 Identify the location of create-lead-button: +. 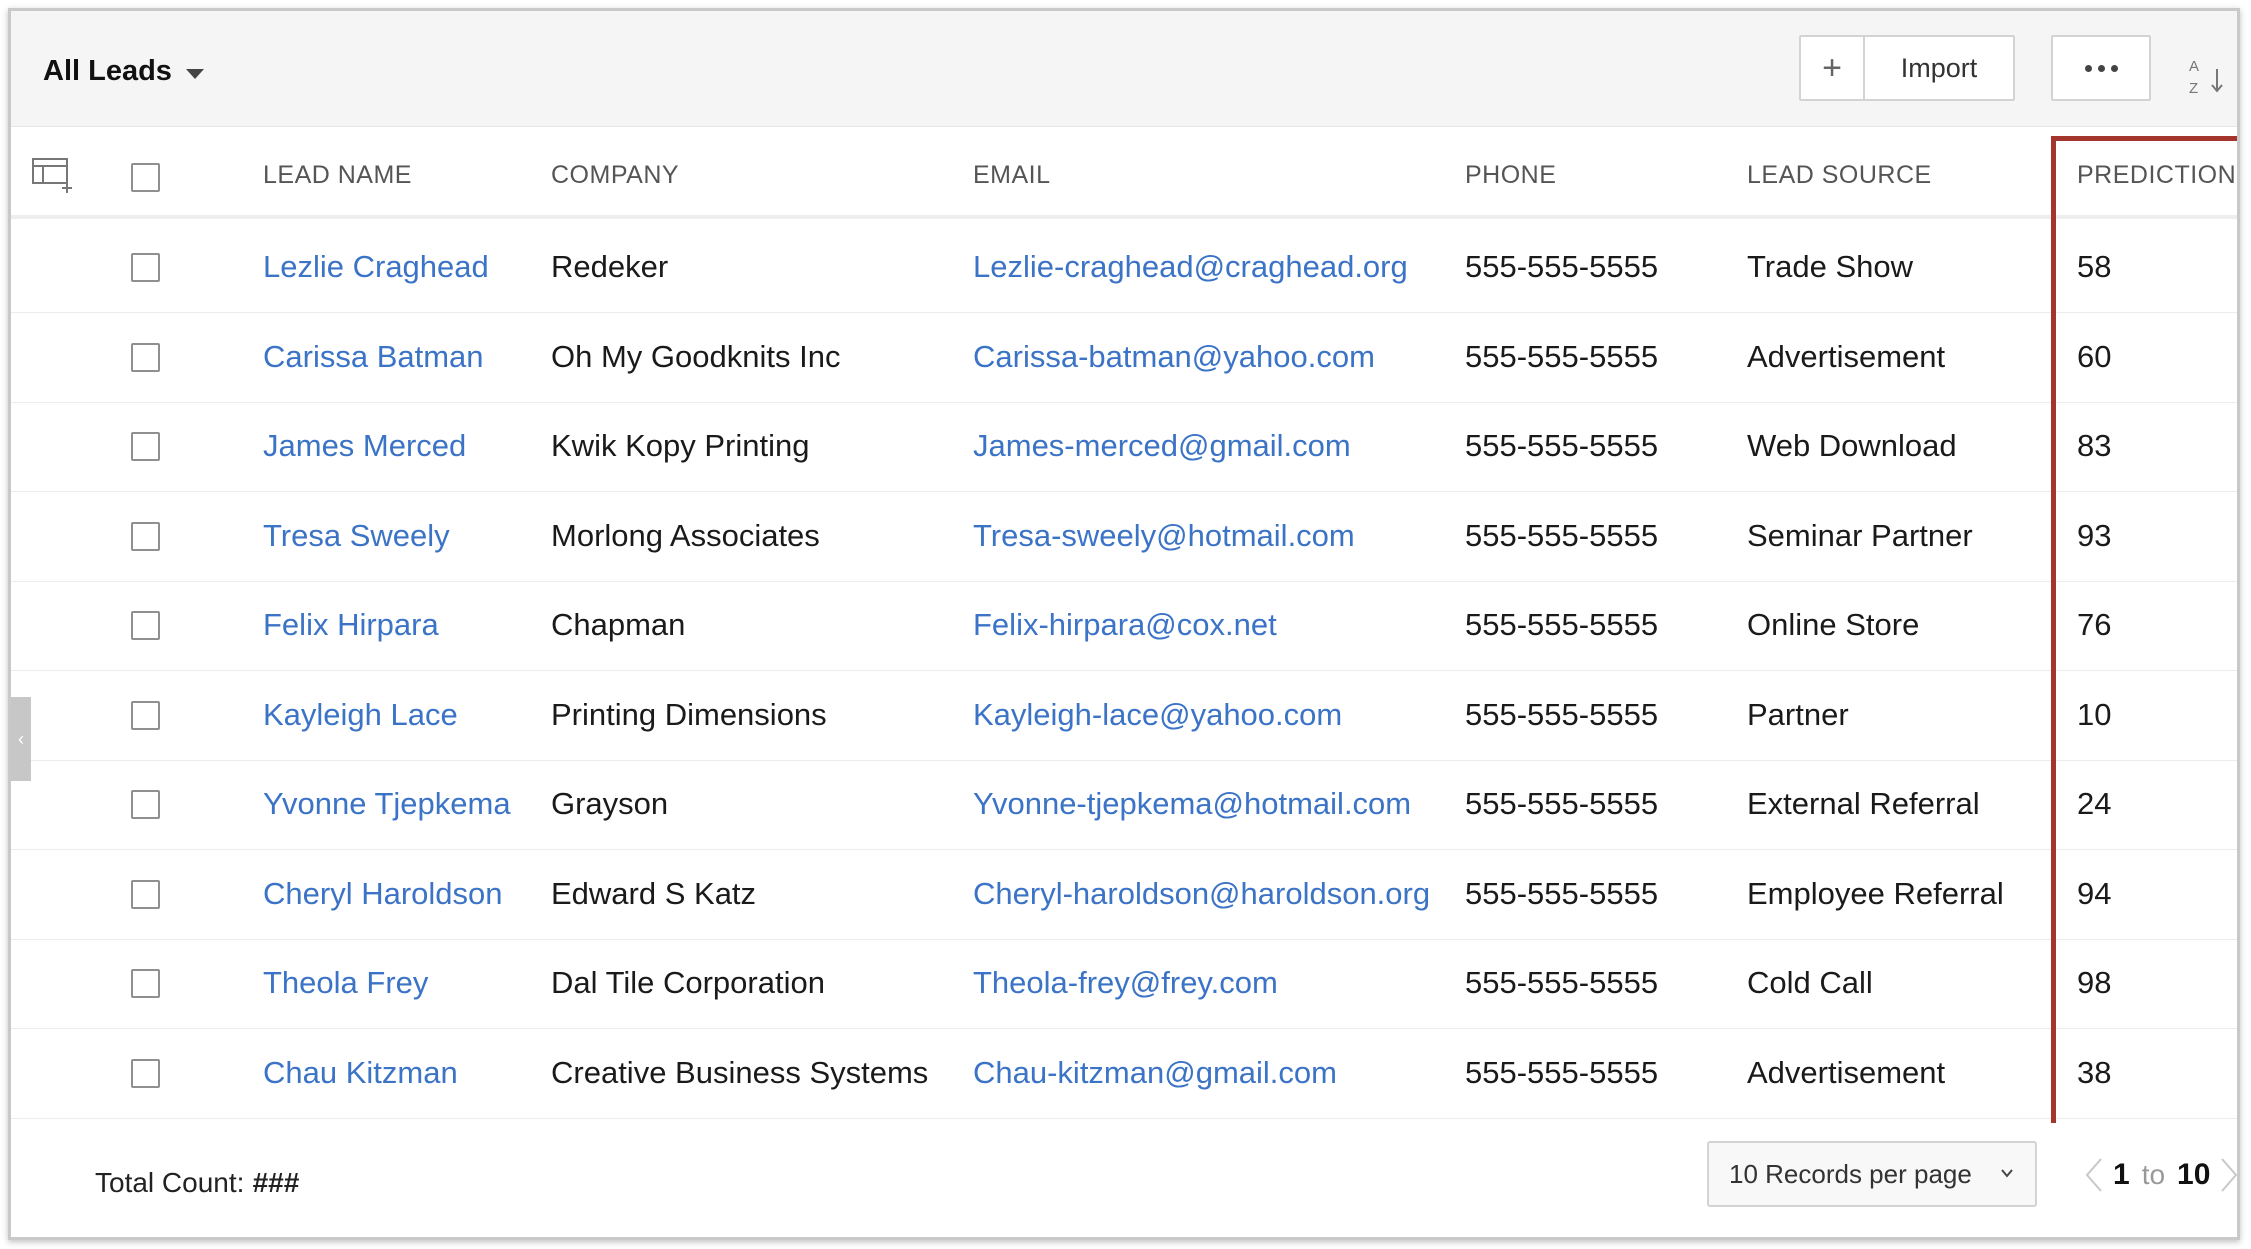
(1833, 68).